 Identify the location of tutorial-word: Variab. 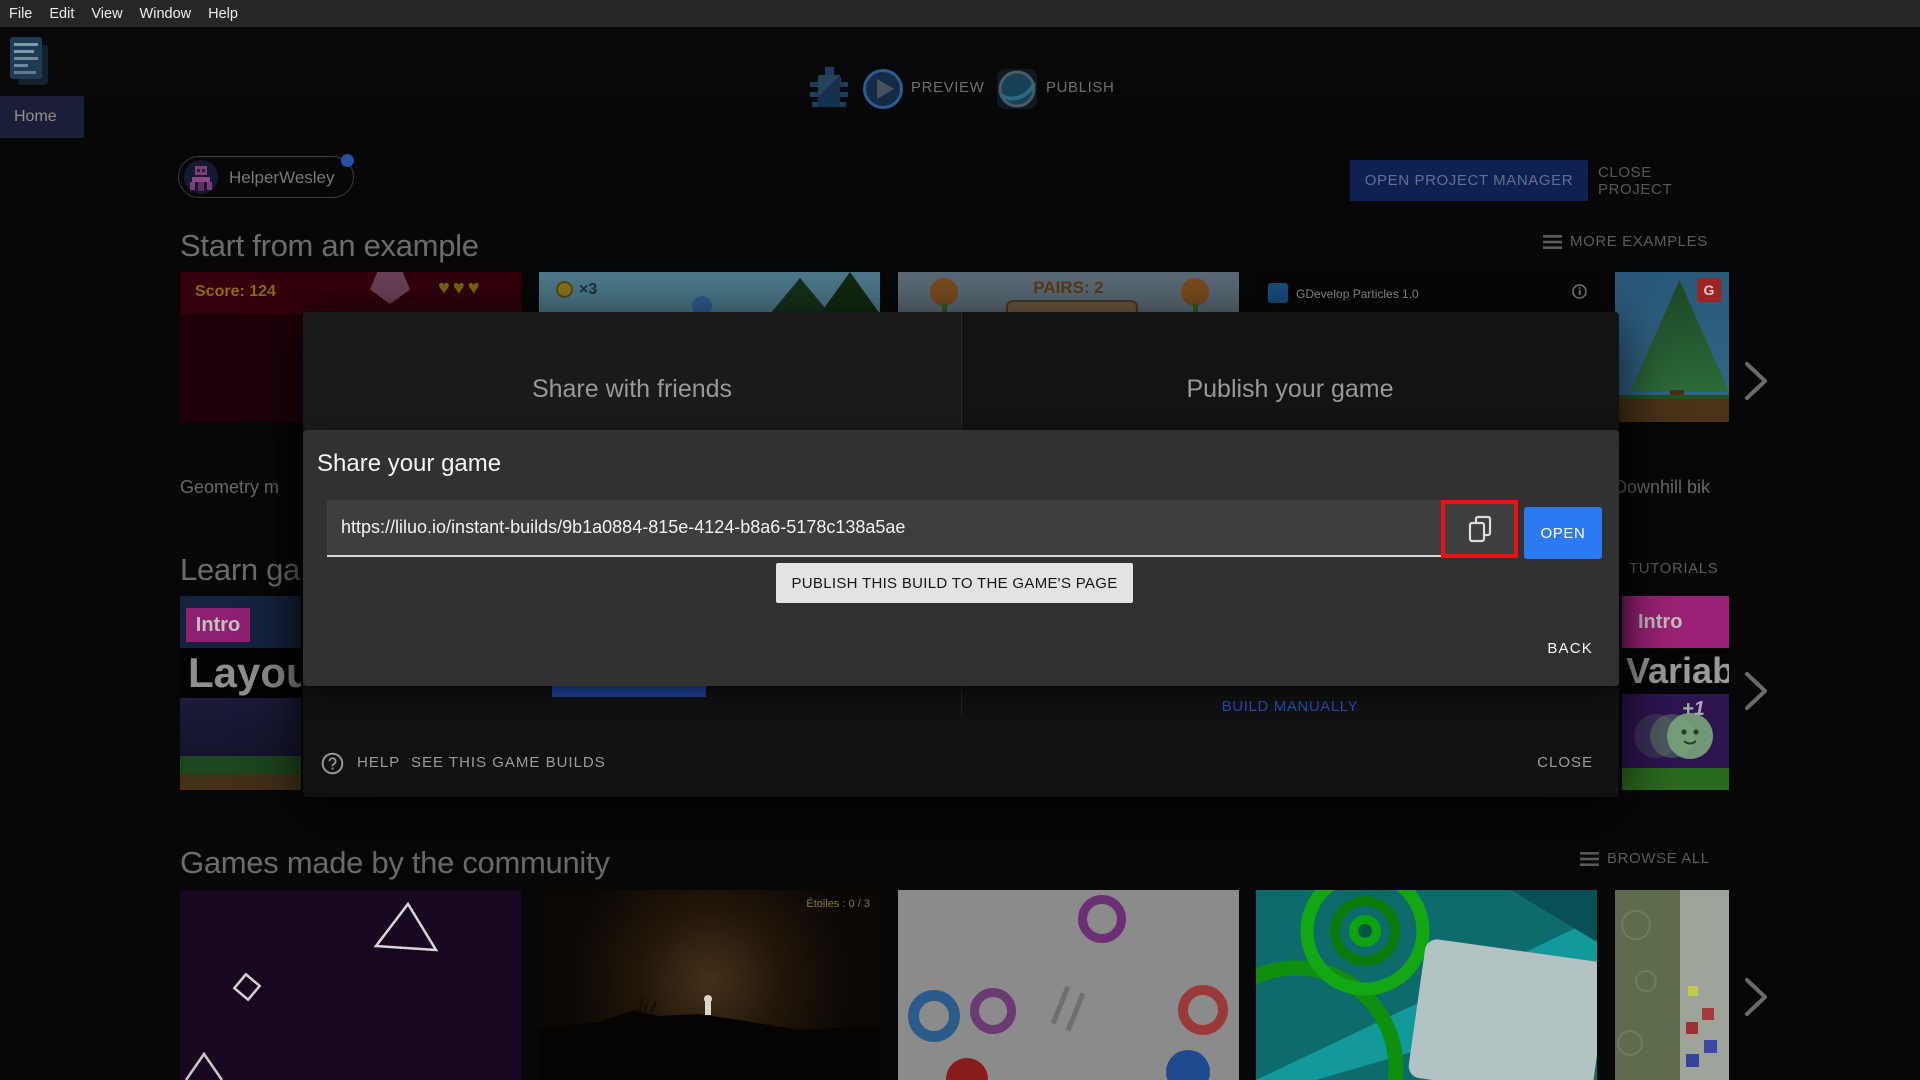
(1677, 670).